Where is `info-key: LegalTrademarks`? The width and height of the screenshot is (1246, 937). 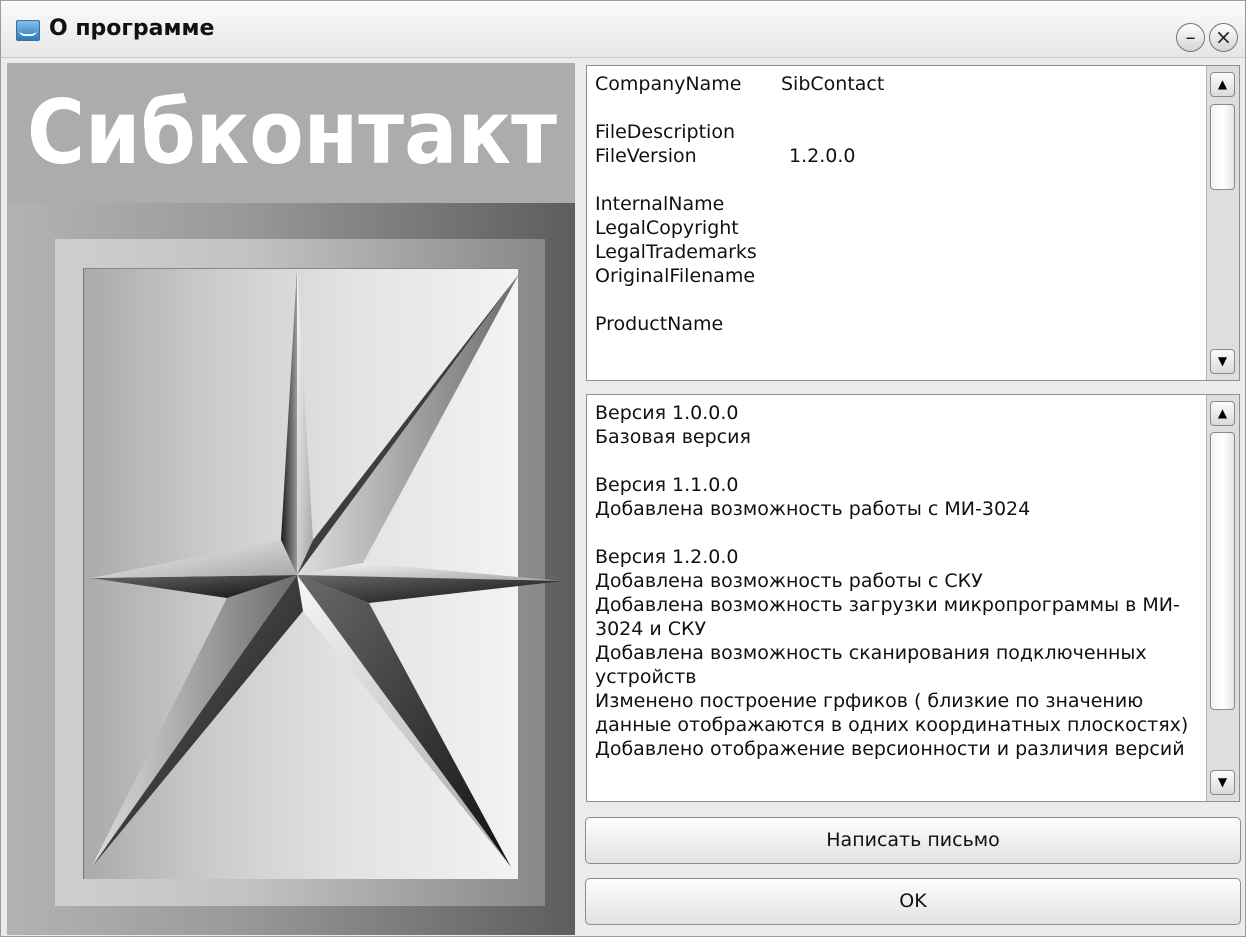 info-key: LegalTrademarks is located at coordinates (676, 252).